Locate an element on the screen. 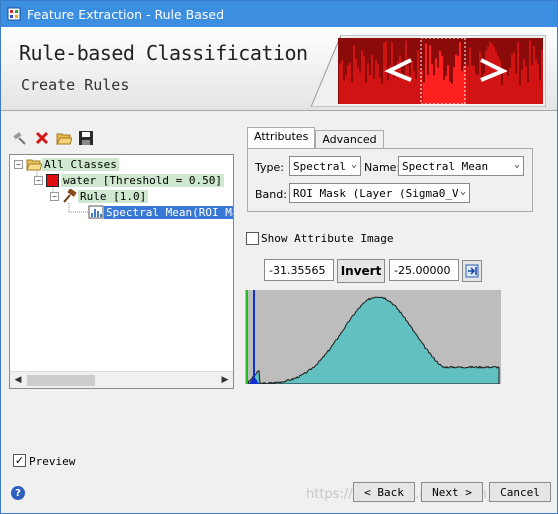  tree-item-class-water: − water [Threshold = 0.50] is located at coordinates (129, 180).